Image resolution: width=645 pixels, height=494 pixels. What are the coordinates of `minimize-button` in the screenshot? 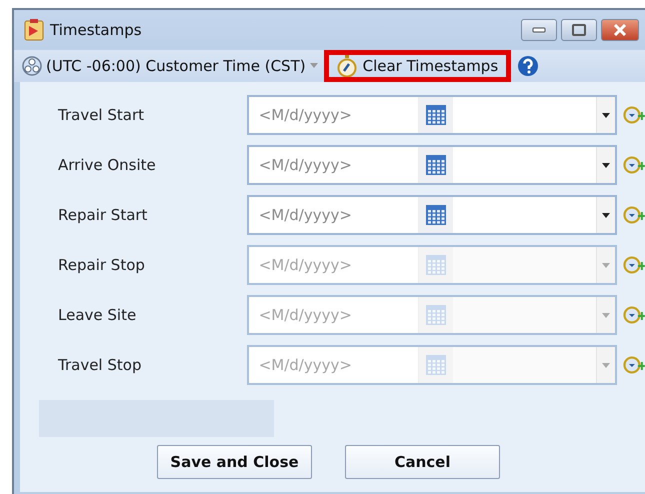 It's located at (539, 30).